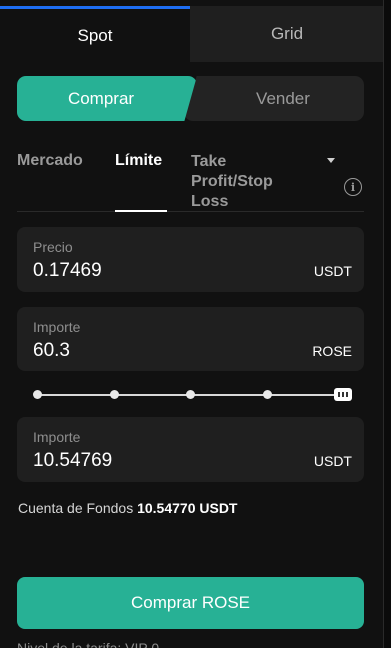 The image size is (391, 648). I want to click on tab-limit: Límite, so click(138, 161).